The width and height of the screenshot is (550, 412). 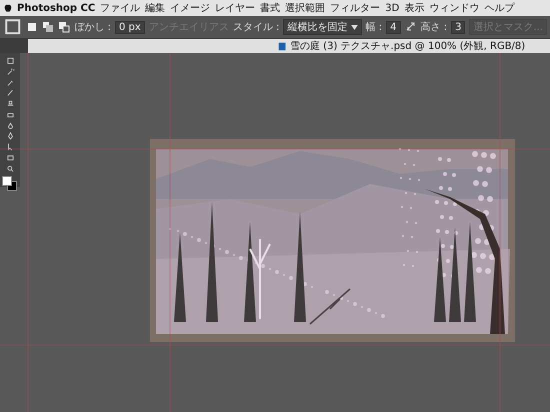 What do you see at coordinates (155, 8) in the screenshot?
I see `menu-item: 編集` at bounding box center [155, 8].